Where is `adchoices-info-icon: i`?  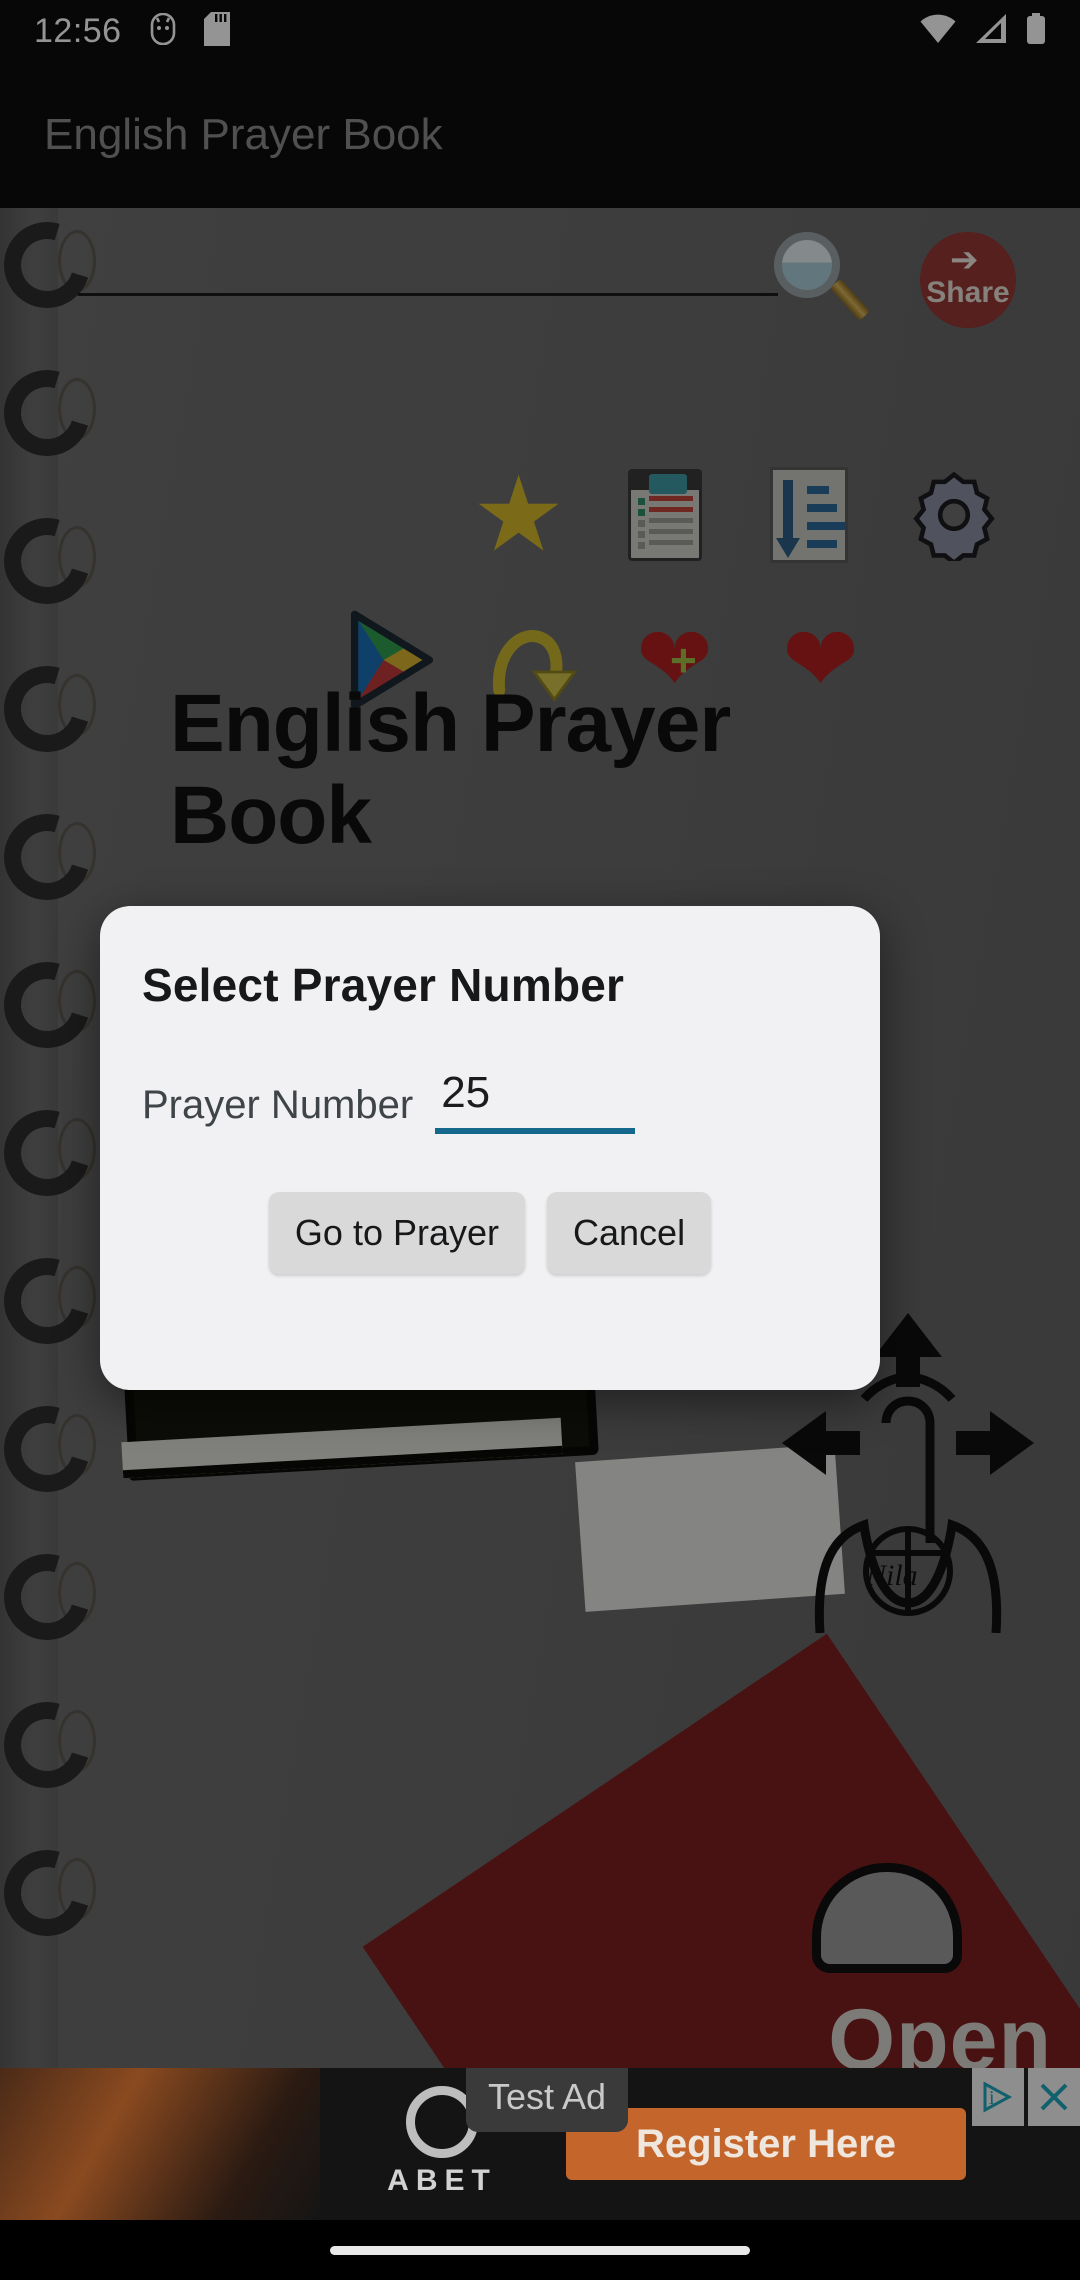
adchoices-info-icon: i is located at coordinates (998, 2097).